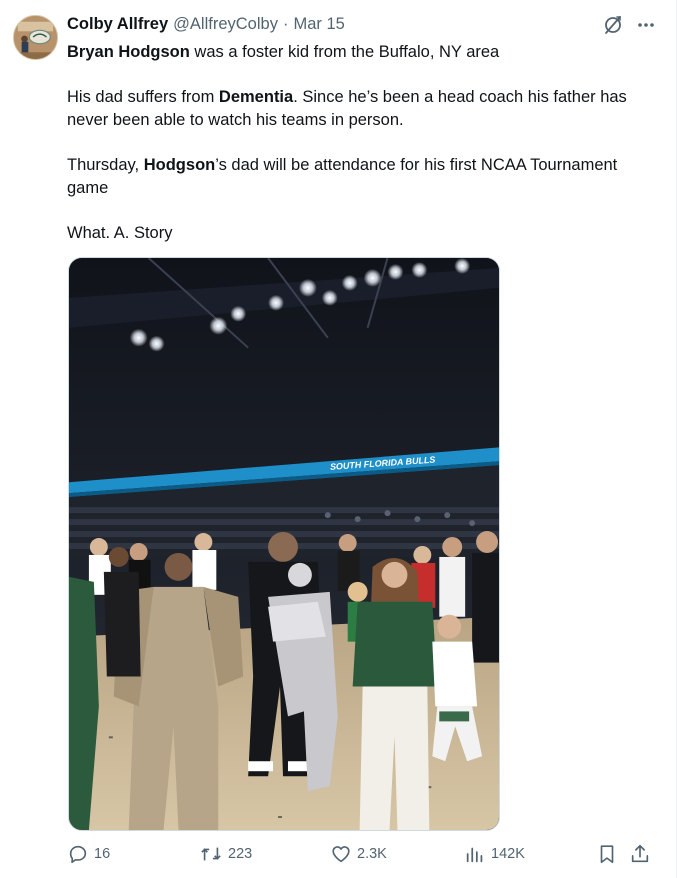 Image resolution: width=677 pixels, height=878 pixels. What do you see at coordinates (102, 854) in the screenshot?
I see `reply-count: 16` at bounding box center [102, 854].